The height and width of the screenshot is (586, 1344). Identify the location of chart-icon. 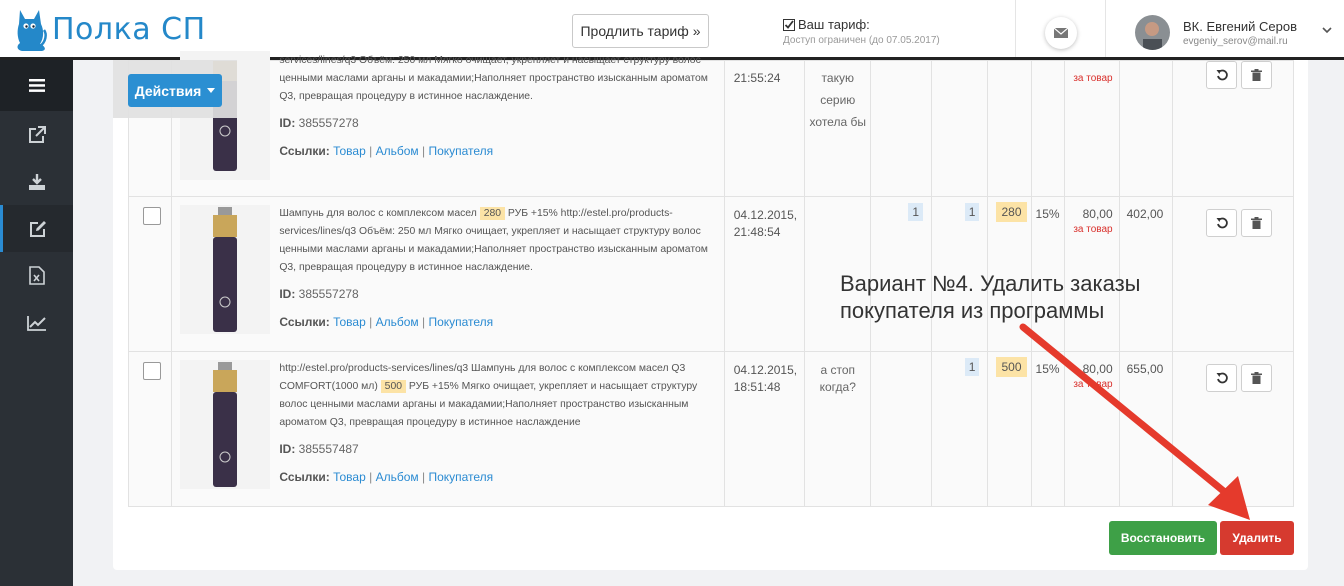
(36, 323).